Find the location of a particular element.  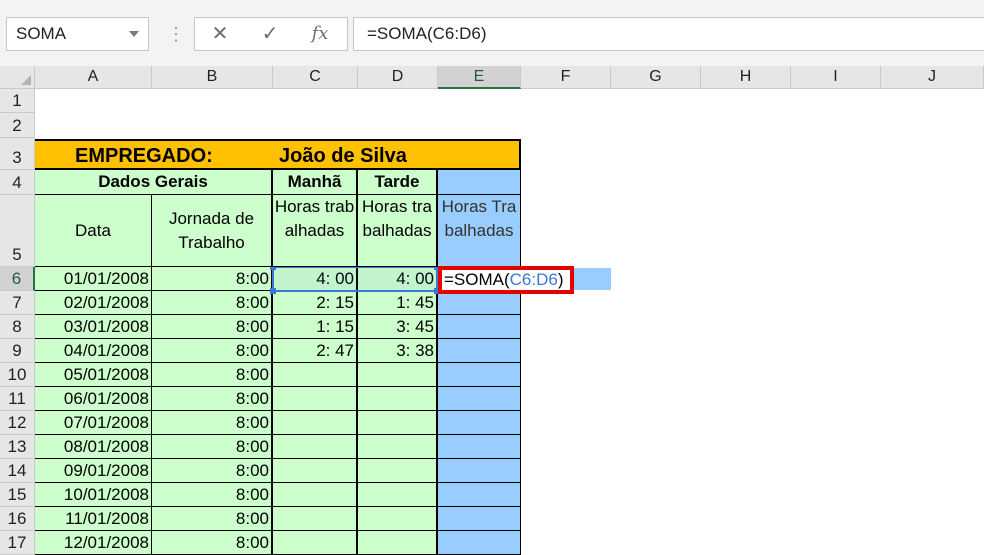

row-header-1: 1 is located at coordinates (17, 101).